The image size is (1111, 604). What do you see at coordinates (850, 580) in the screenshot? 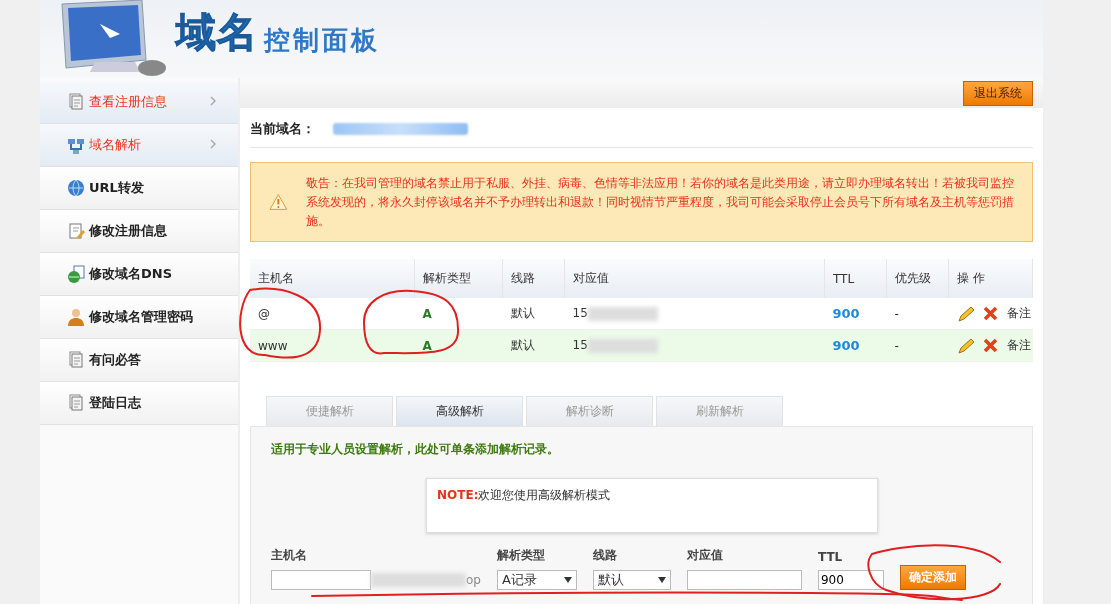
I see `input-field: 900` at bounding box center [850, 580].